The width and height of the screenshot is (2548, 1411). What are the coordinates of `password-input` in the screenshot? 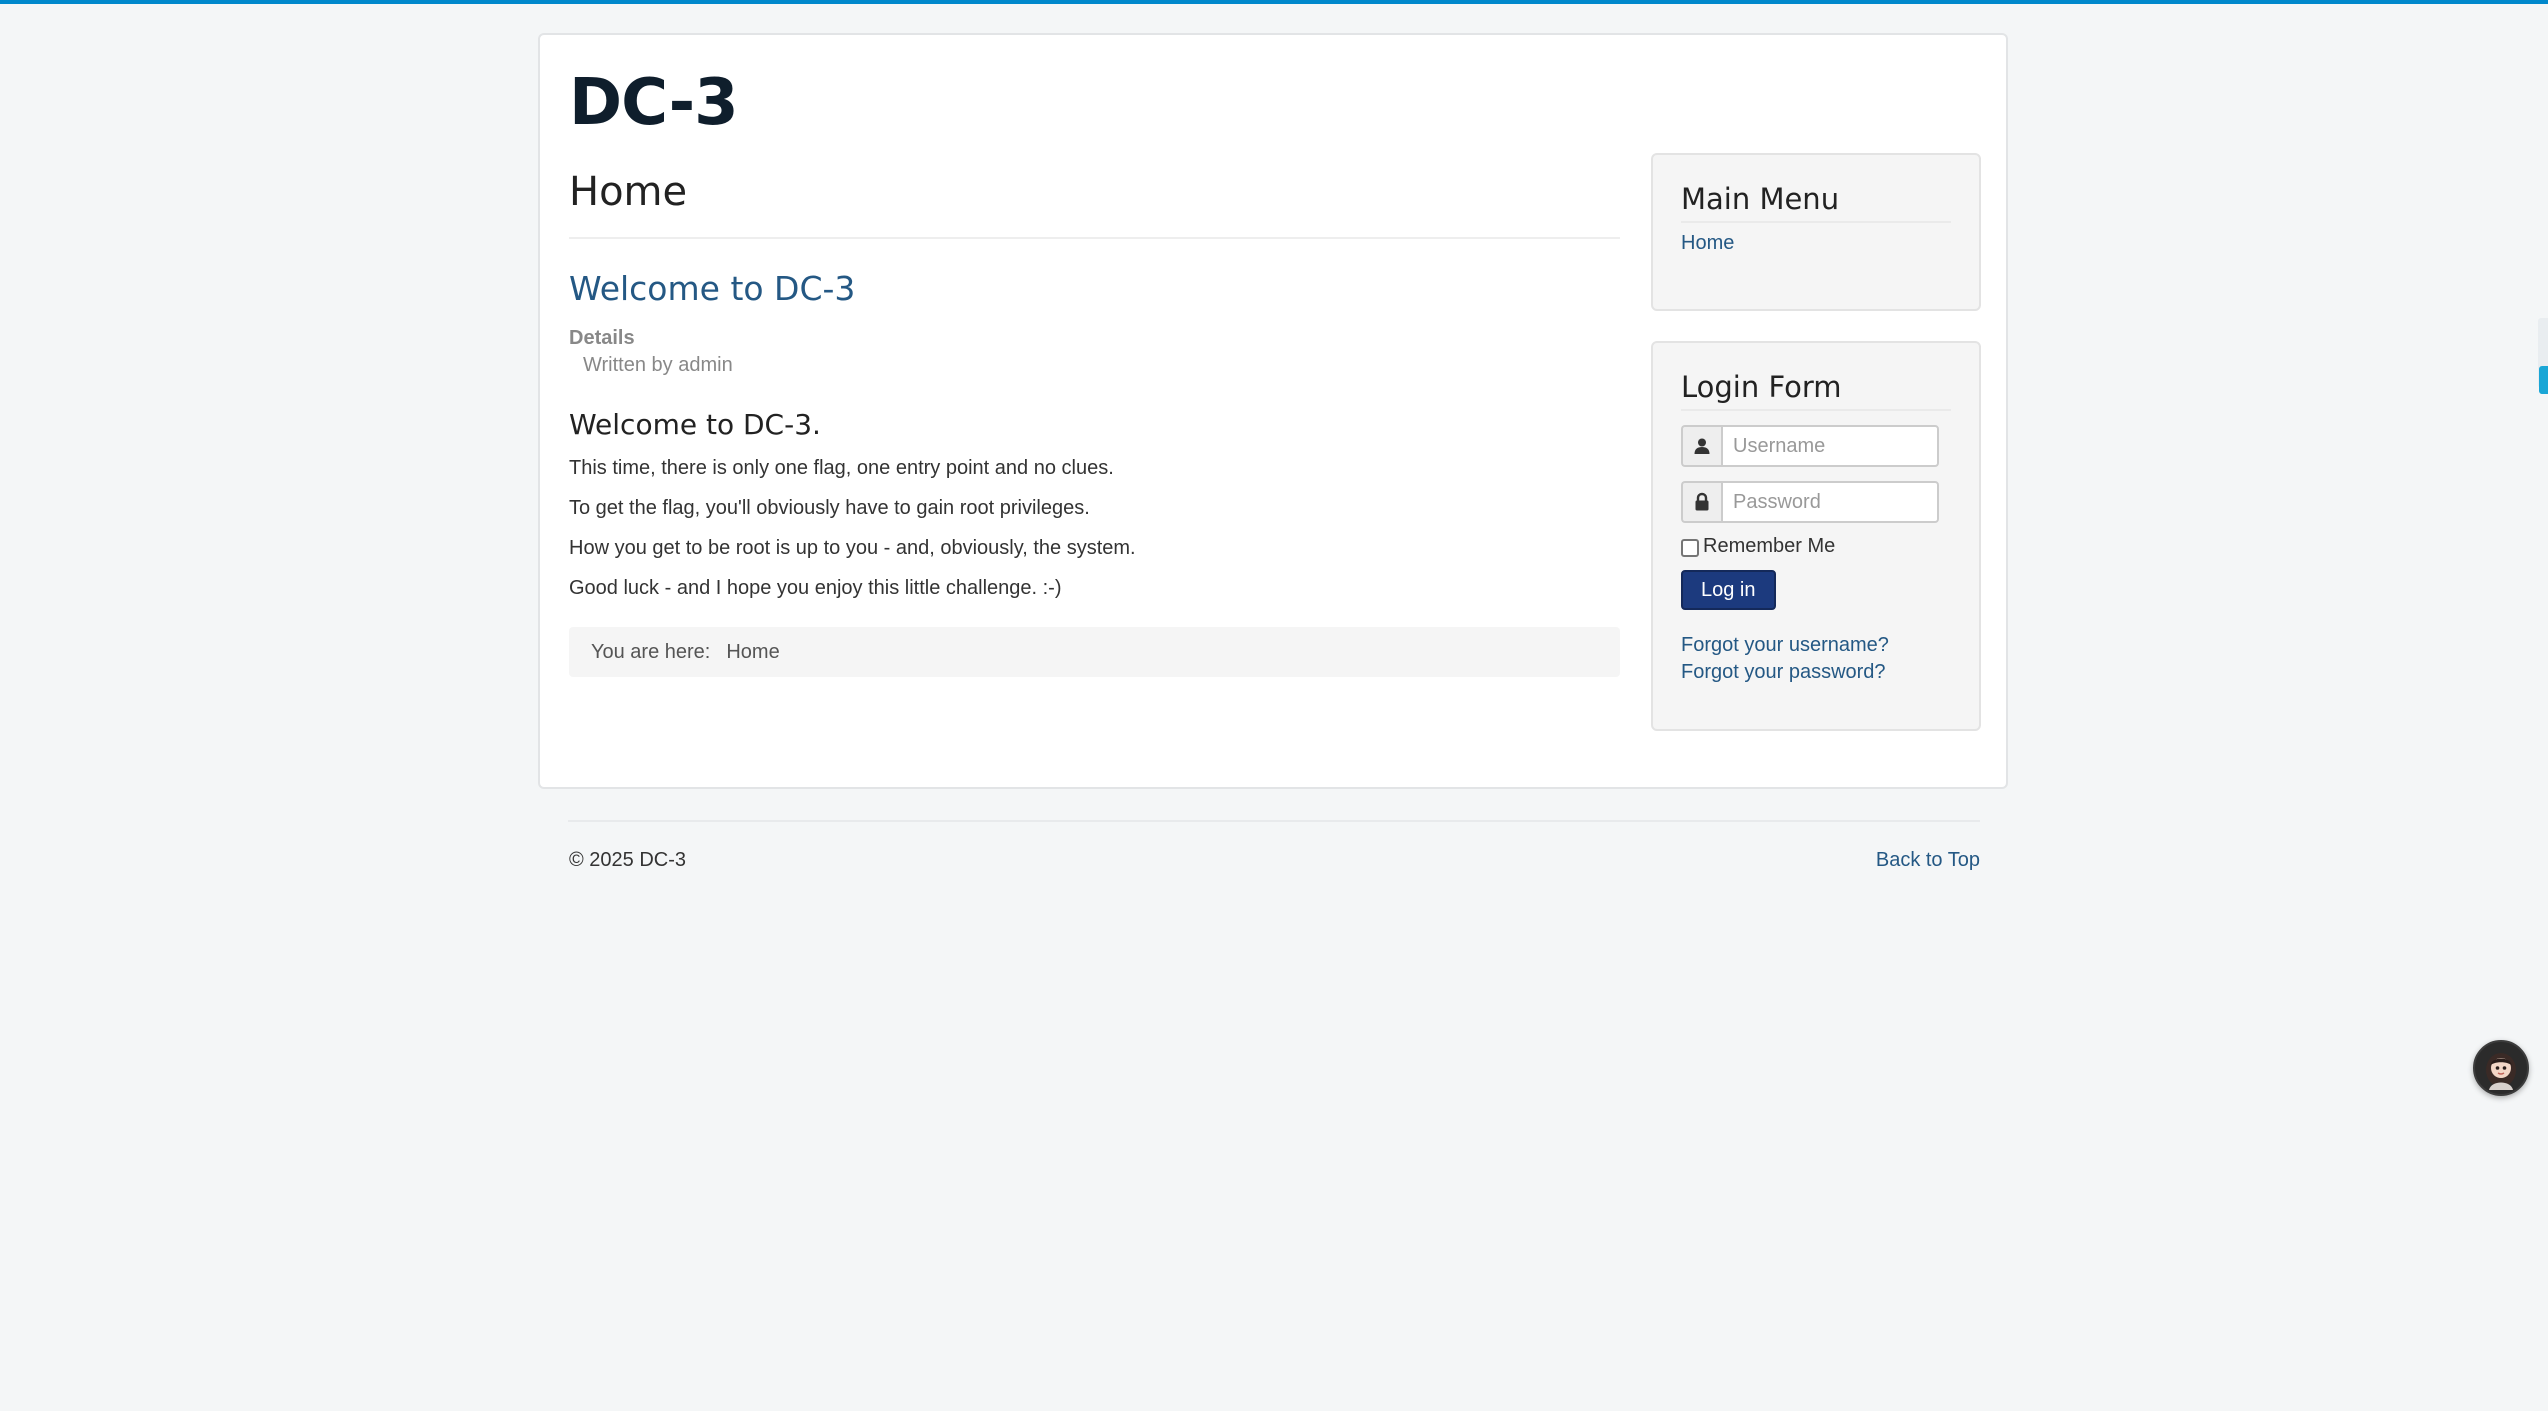 It's located at (1830, 502).